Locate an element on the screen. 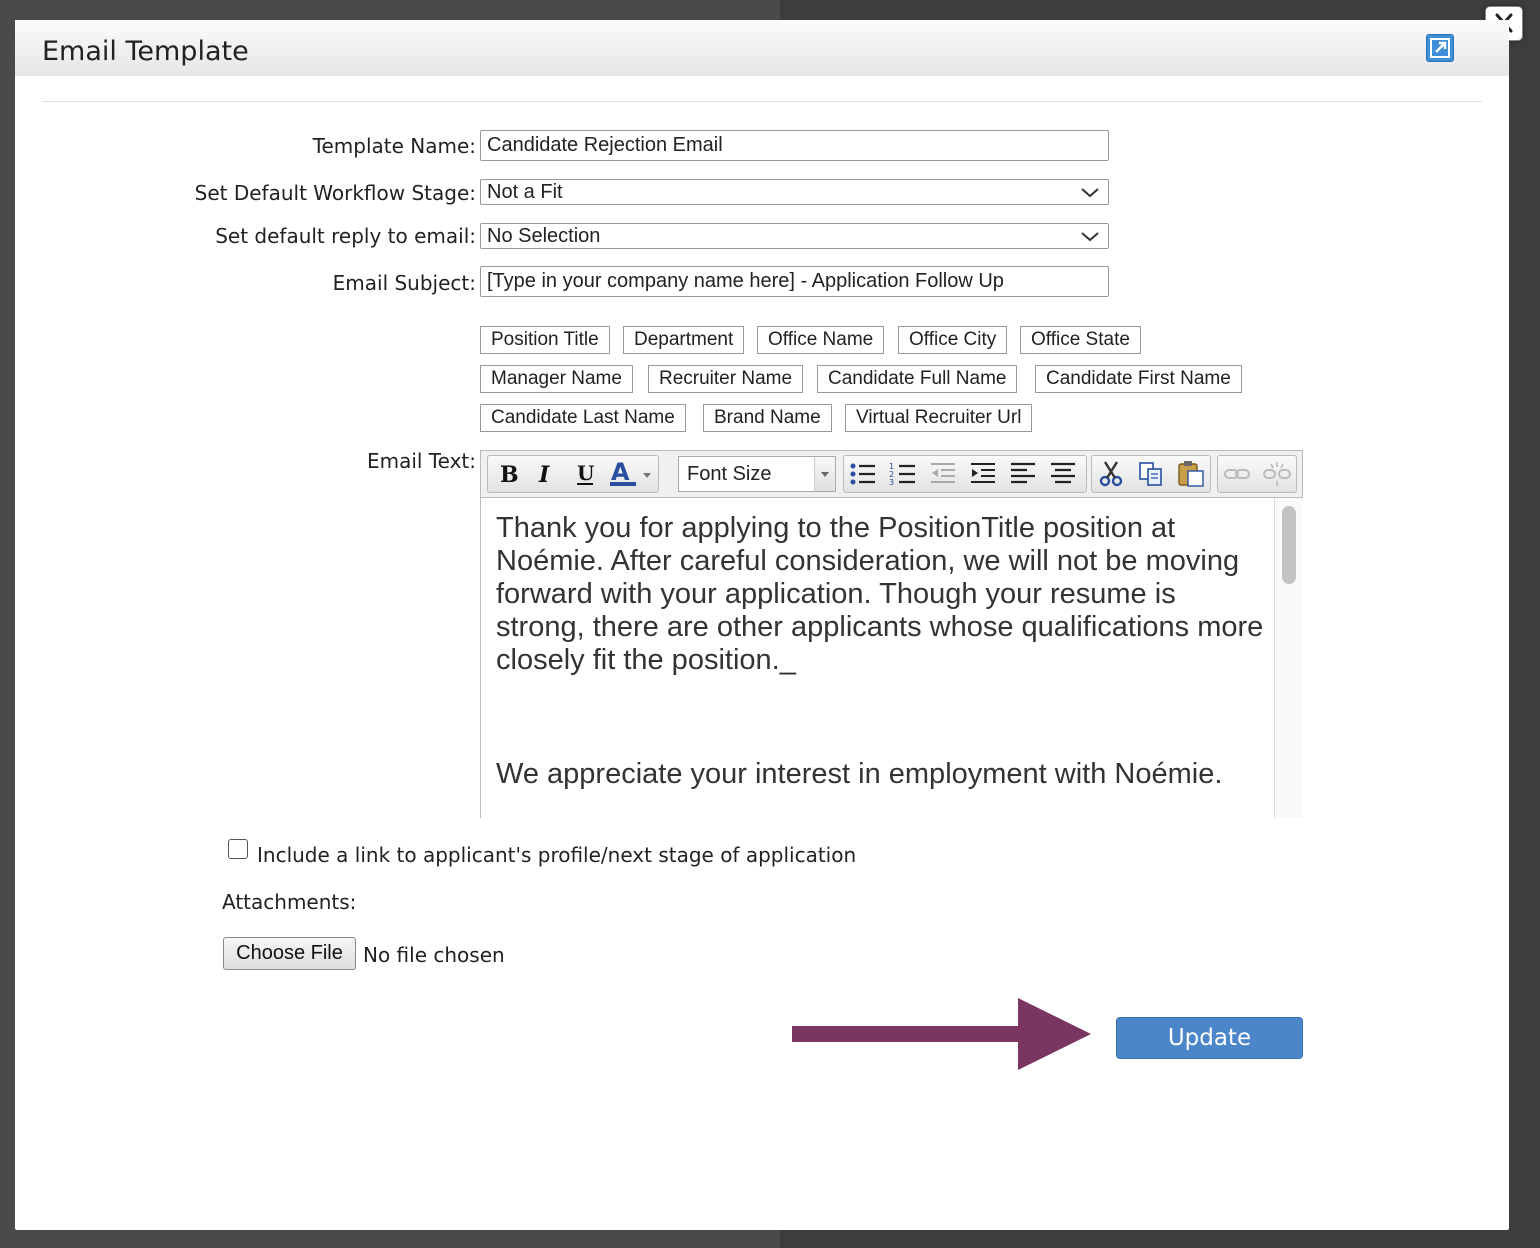 This screenshot has width=1540, height=1248. token-button: Department is located at coordinates (684, 340).